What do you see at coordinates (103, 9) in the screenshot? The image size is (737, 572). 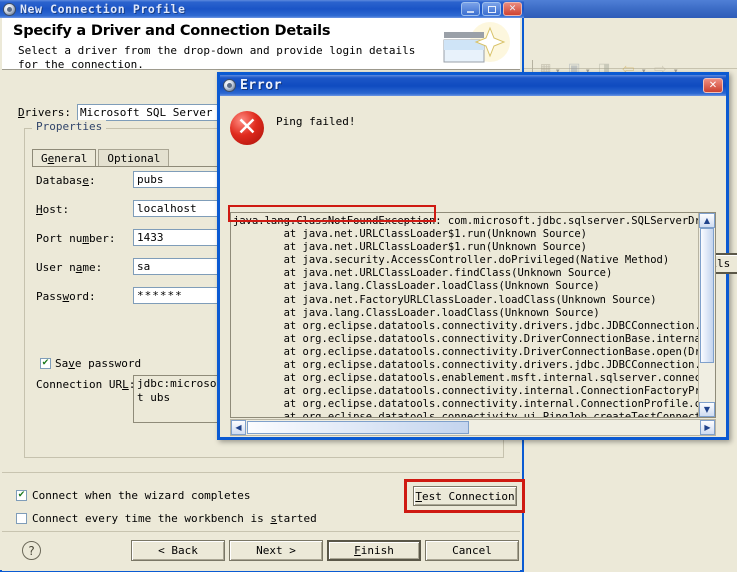 I see `wizard-title: New Connection Profile` at bounding box center [103, 9].